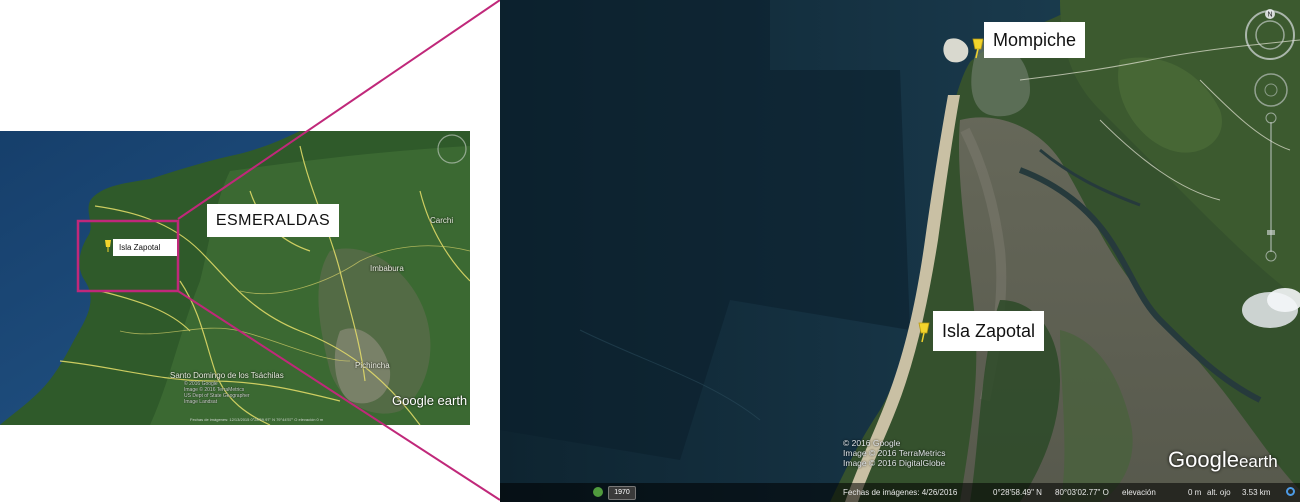 The height and width of the screenshot is (502, 1301). Describe the element at coordinates (372, 365) in the screenshot. I see `place-label-pichincha: Pichincha` at that location.